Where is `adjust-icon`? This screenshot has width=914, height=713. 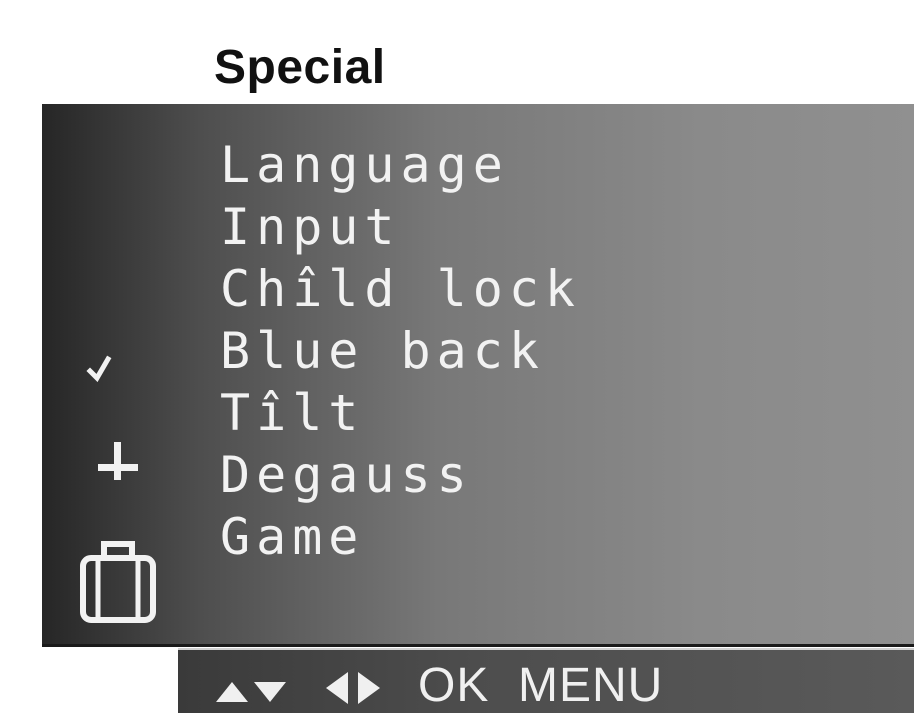
adjust-icon is located at coordinates (118, 461).